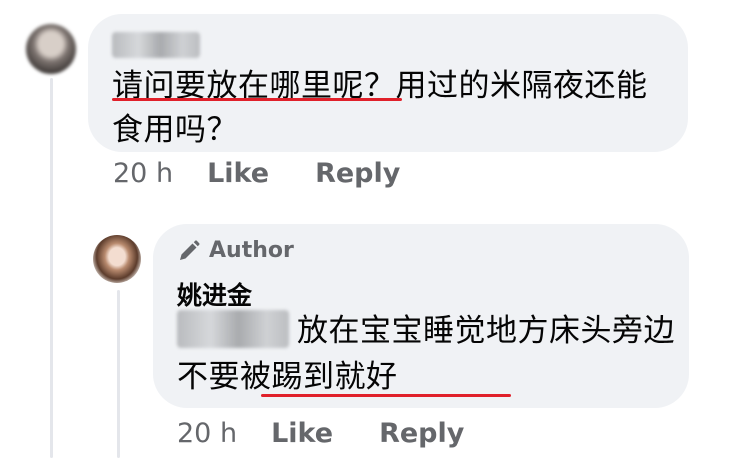  I want to click on comment-timestamp: 20 h, so click(143, 173).